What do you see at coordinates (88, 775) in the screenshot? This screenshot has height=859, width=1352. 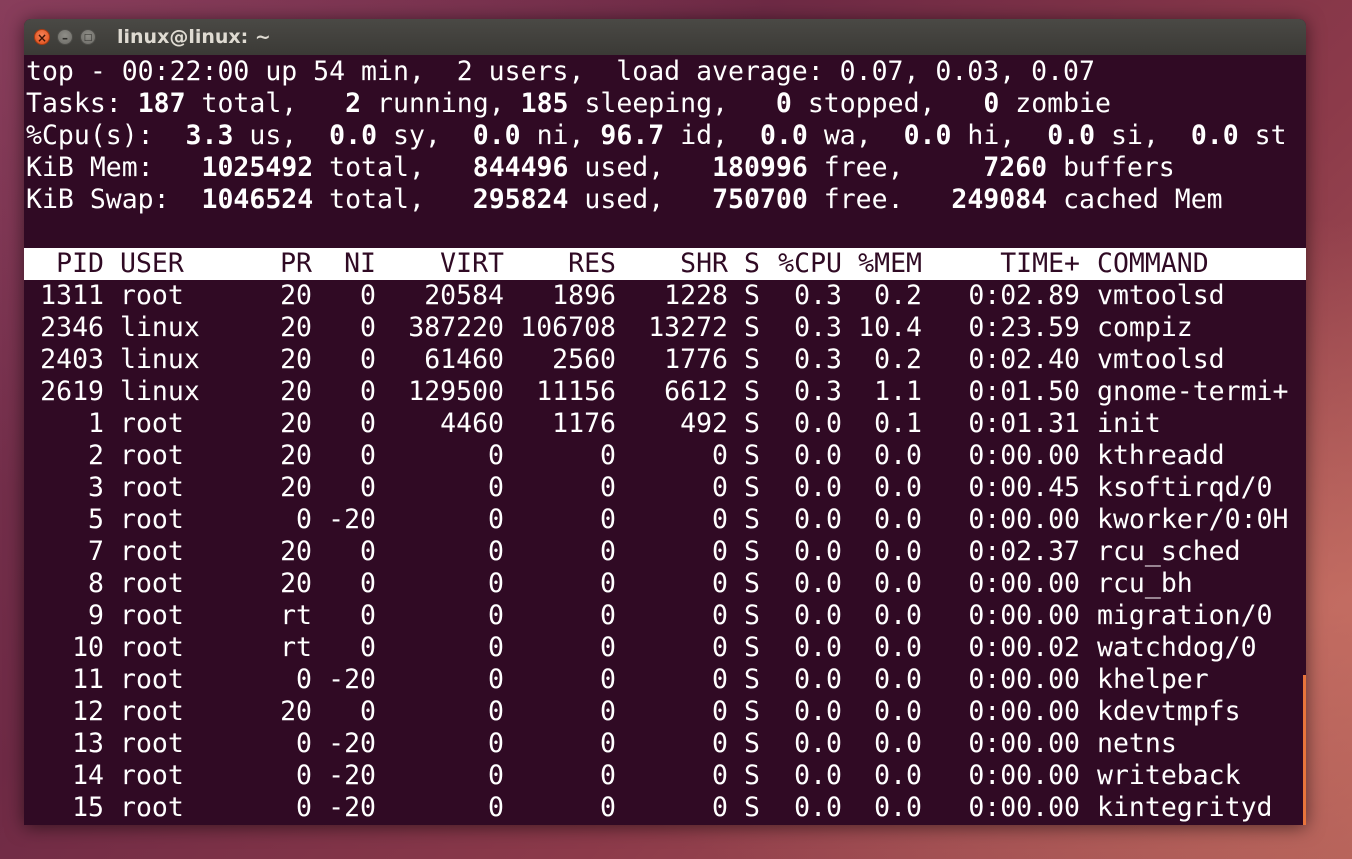 I see `cell-pid: 14` at bounding box center [88, 775].